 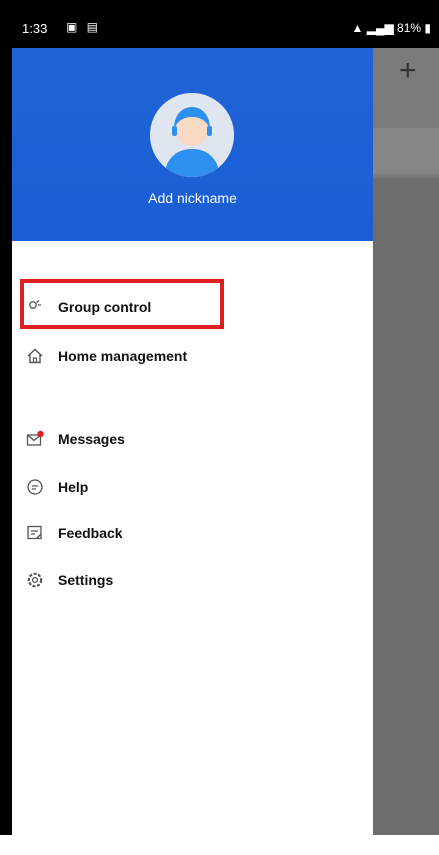 I want to click on avatar-icon, so click(x=192, y=135).